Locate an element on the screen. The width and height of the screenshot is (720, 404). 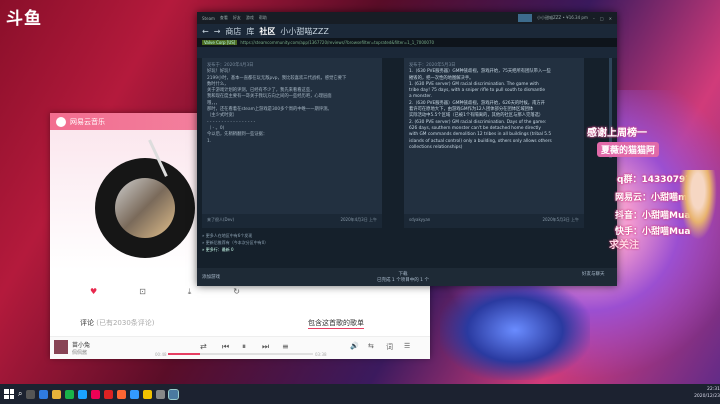
review-footer: 来了很人(Dev) 2020年4月3日 上午 is located at coordinates (292, 221).